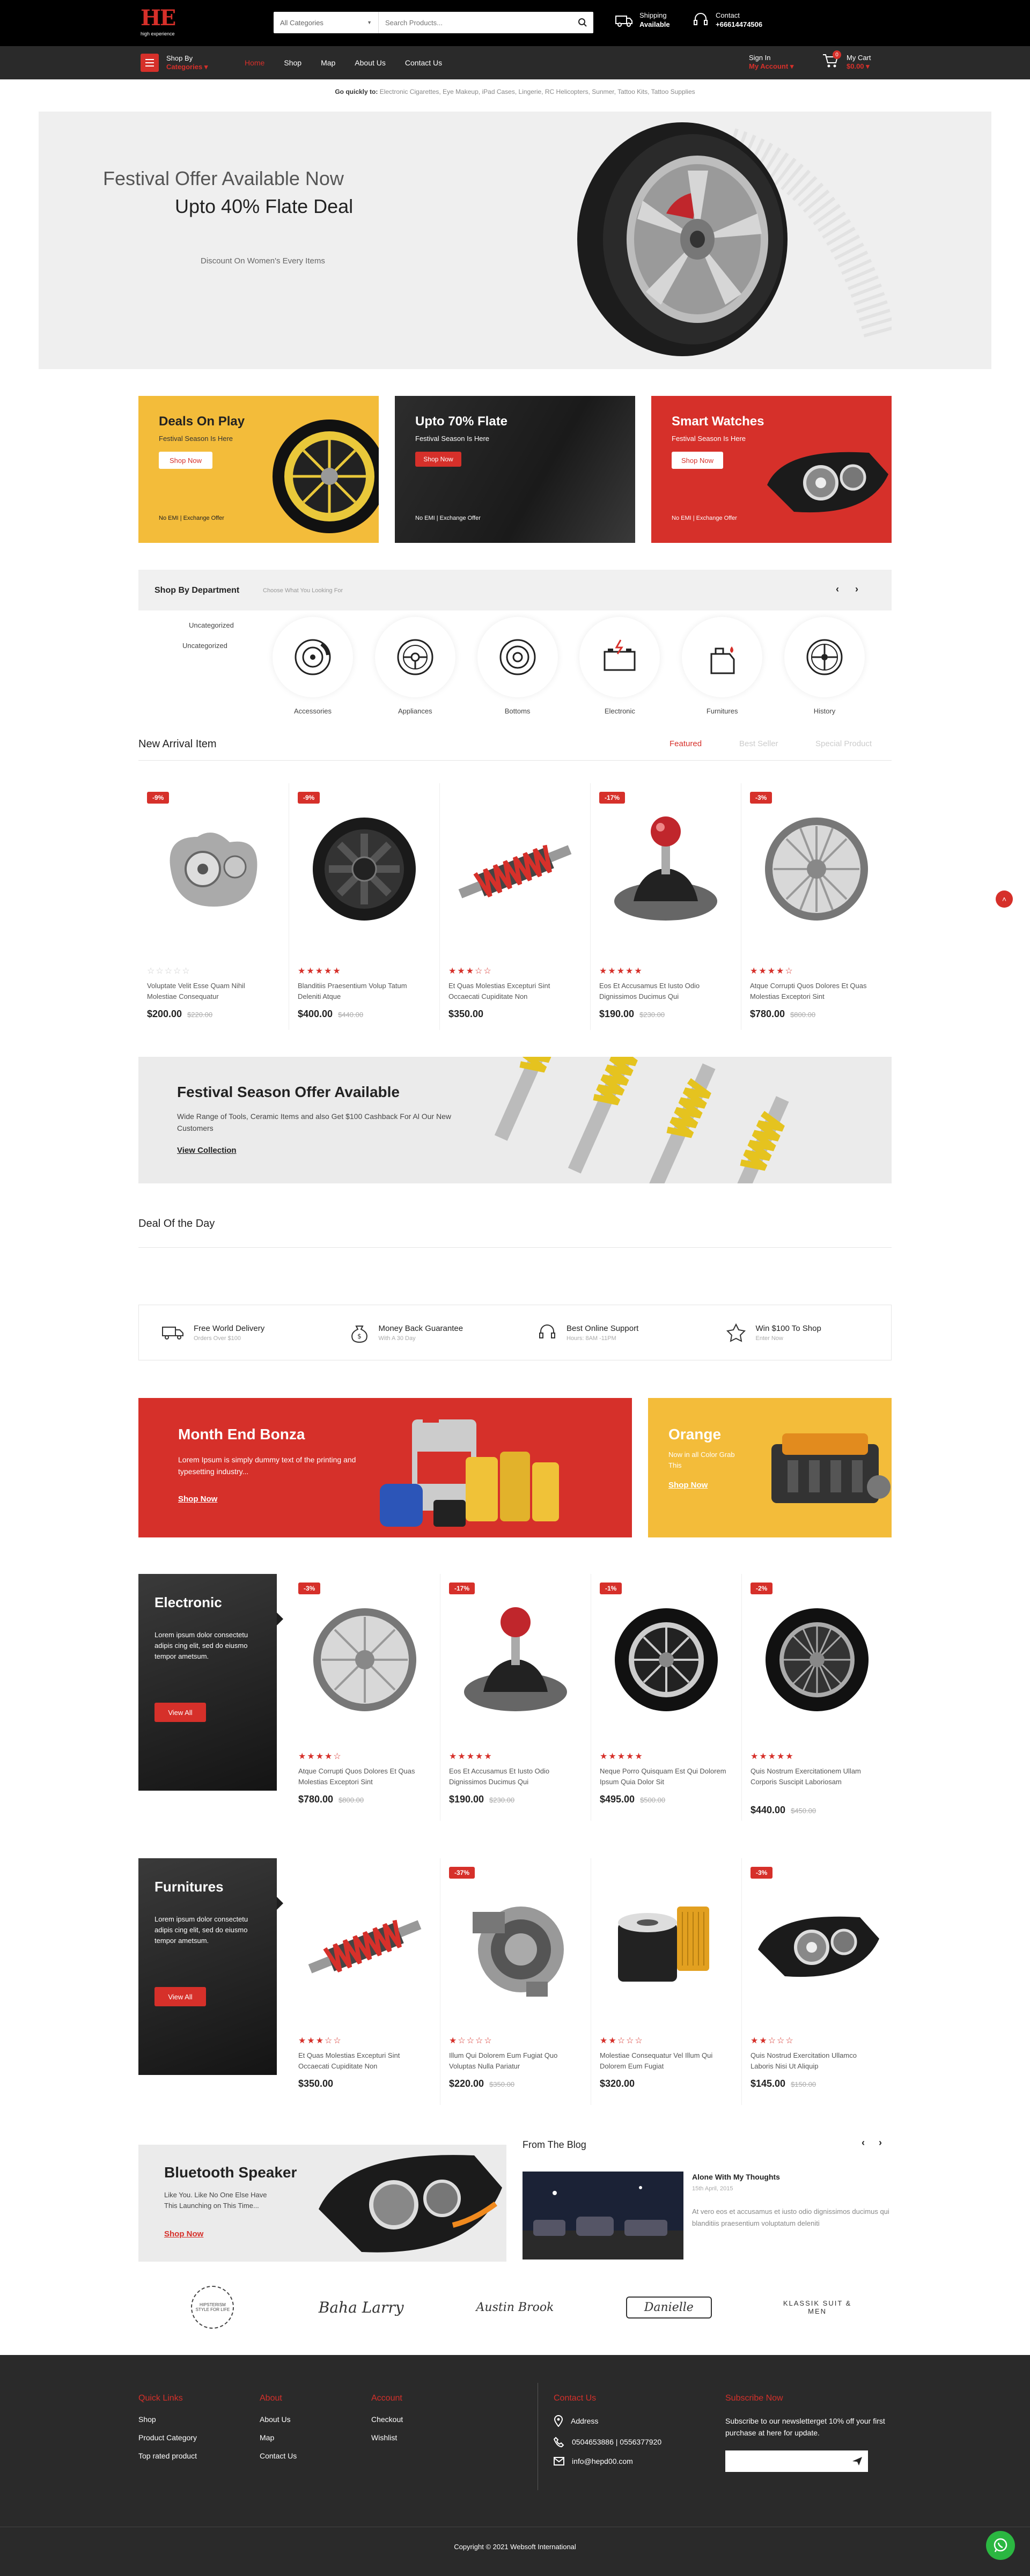  What do you see at coordinates (293, 62) in the screenshot?
I see `nav-link-shop: Shop` at bounding box center [293, 62].